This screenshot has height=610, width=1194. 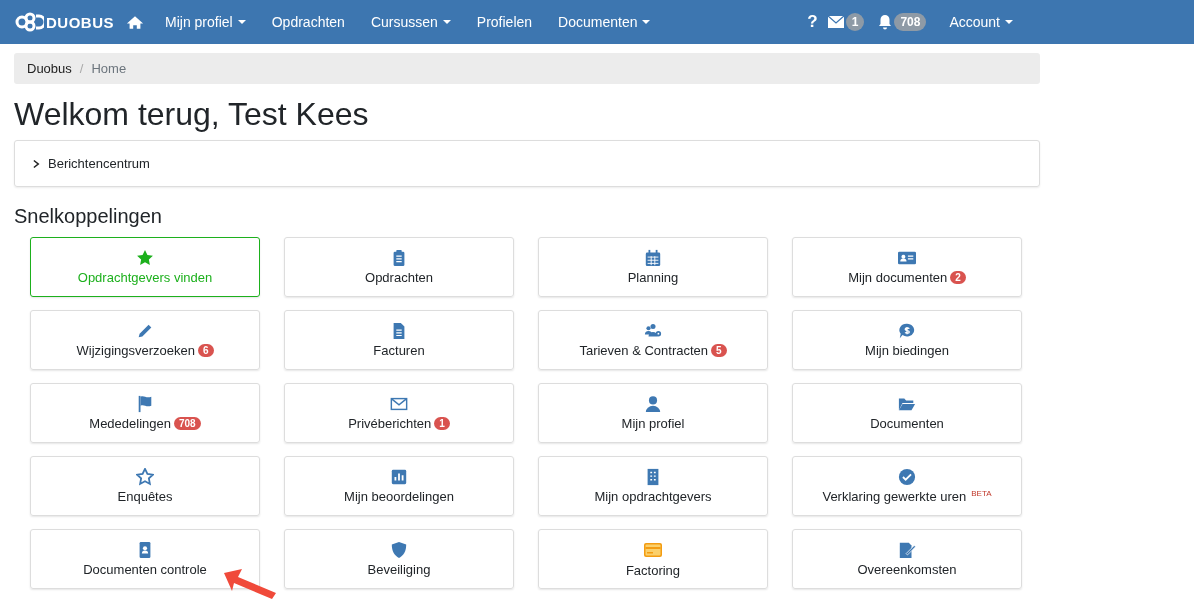 What do you see at coordinates (653, 258) in the screenshot?
I see `calendar-icon` at bounding box center [653, 258].